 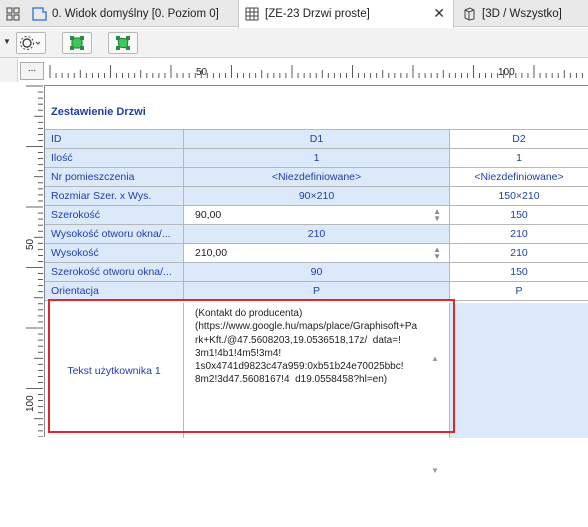 I want to click on table-row: ID D1 D2, so click(x=316, y=139).